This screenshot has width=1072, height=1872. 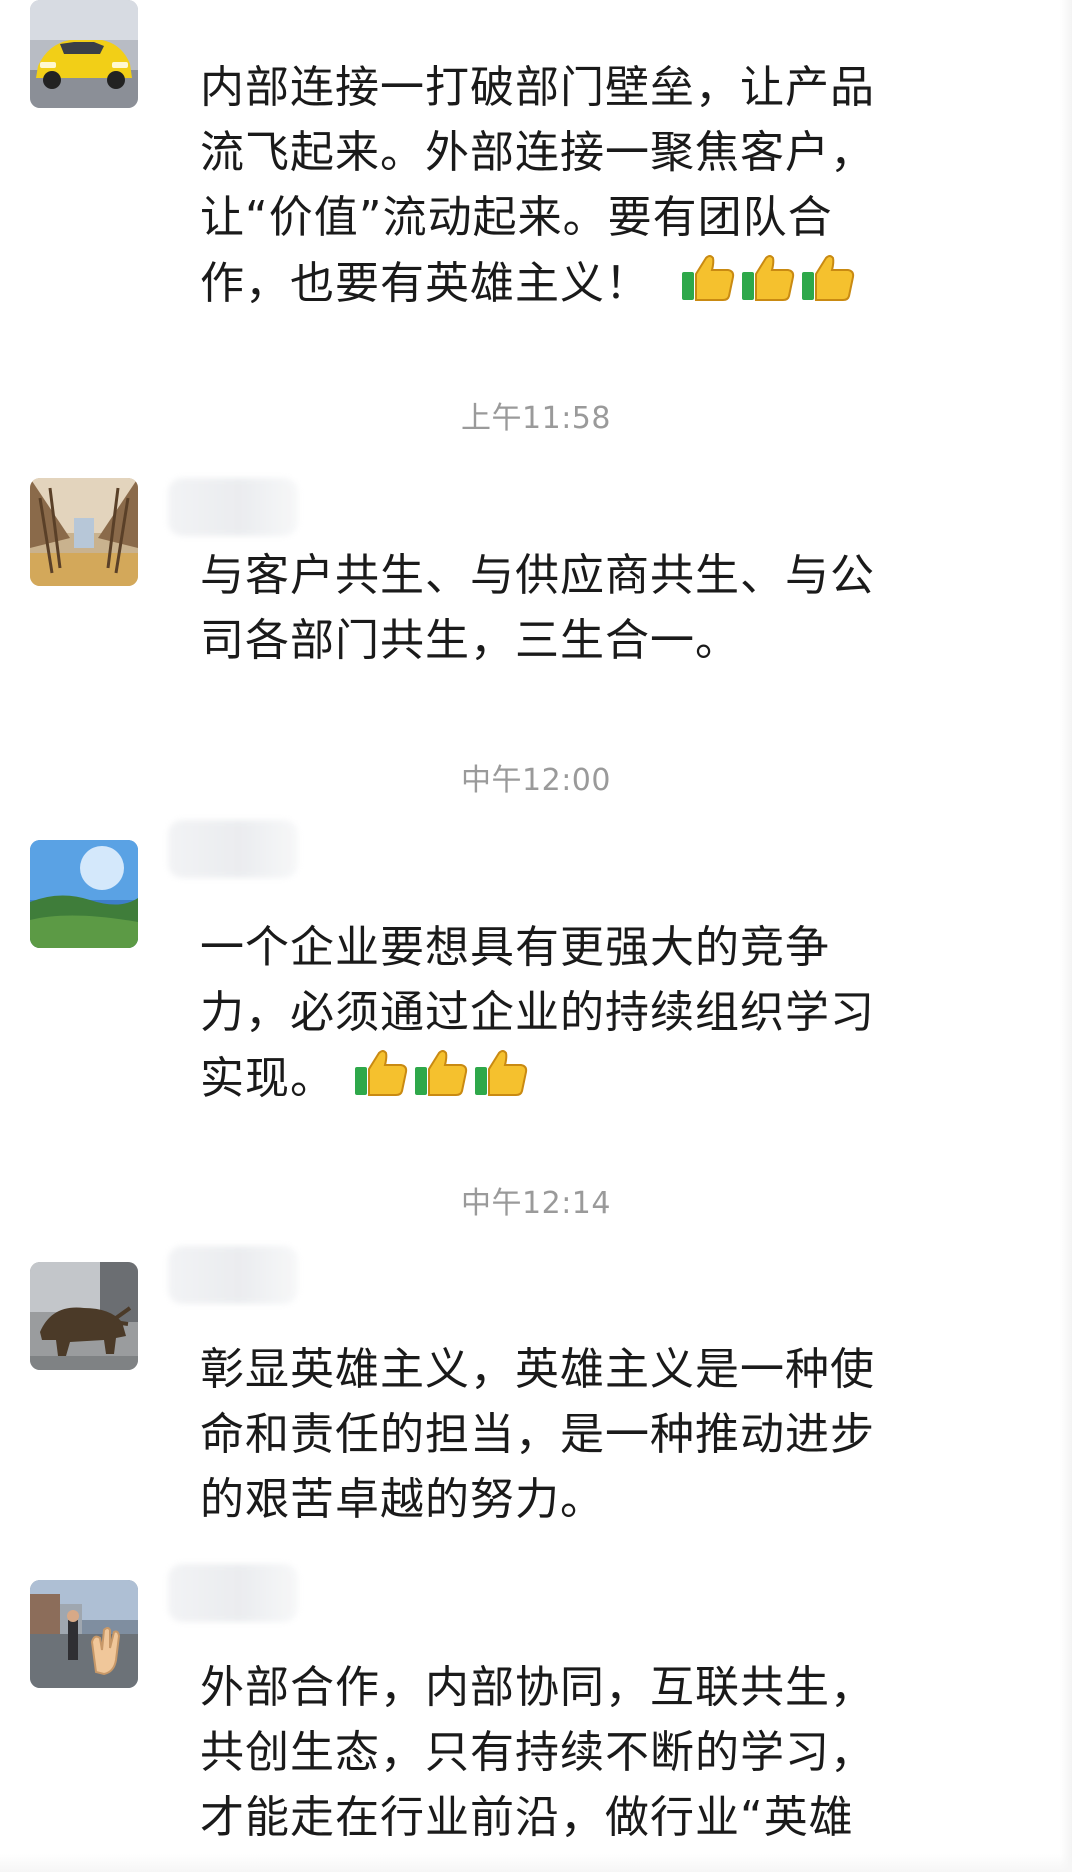 I want to click on message-line: 外部合作，内部协同，互联共生，, so click(x=537, y=1687).